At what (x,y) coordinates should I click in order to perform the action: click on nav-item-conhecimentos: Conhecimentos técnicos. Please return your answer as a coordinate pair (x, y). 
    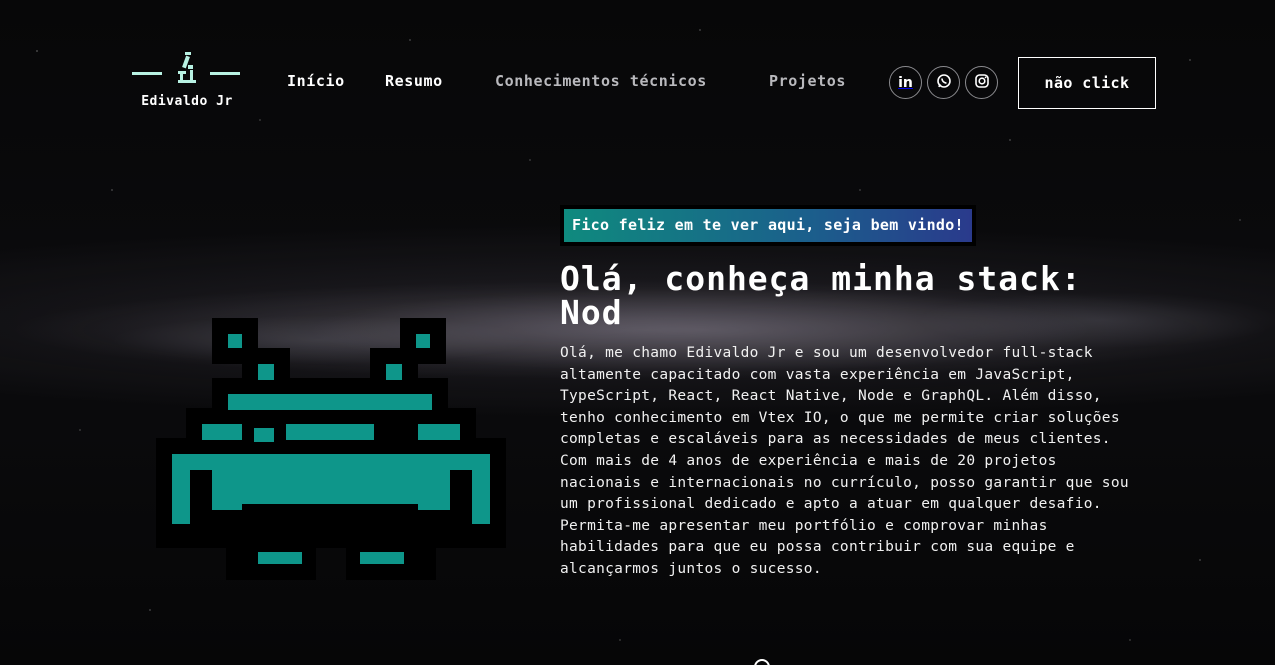
    Looking at the image, I should click on (601, 81).